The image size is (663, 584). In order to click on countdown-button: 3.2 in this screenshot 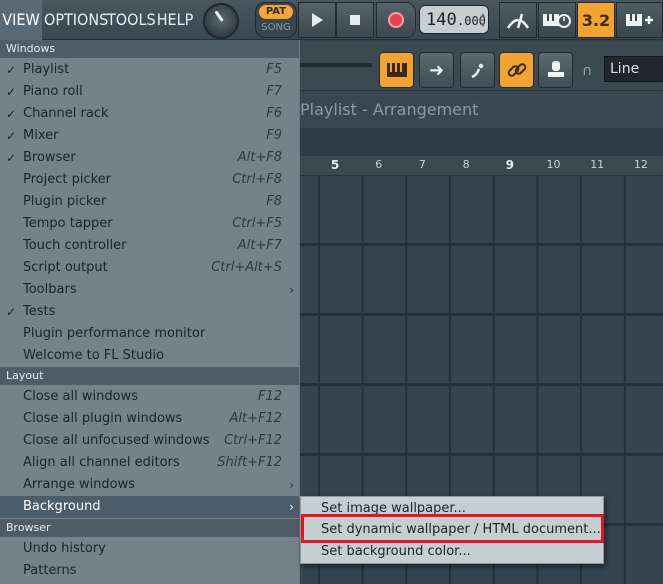, I will do `click(596, 20)`.